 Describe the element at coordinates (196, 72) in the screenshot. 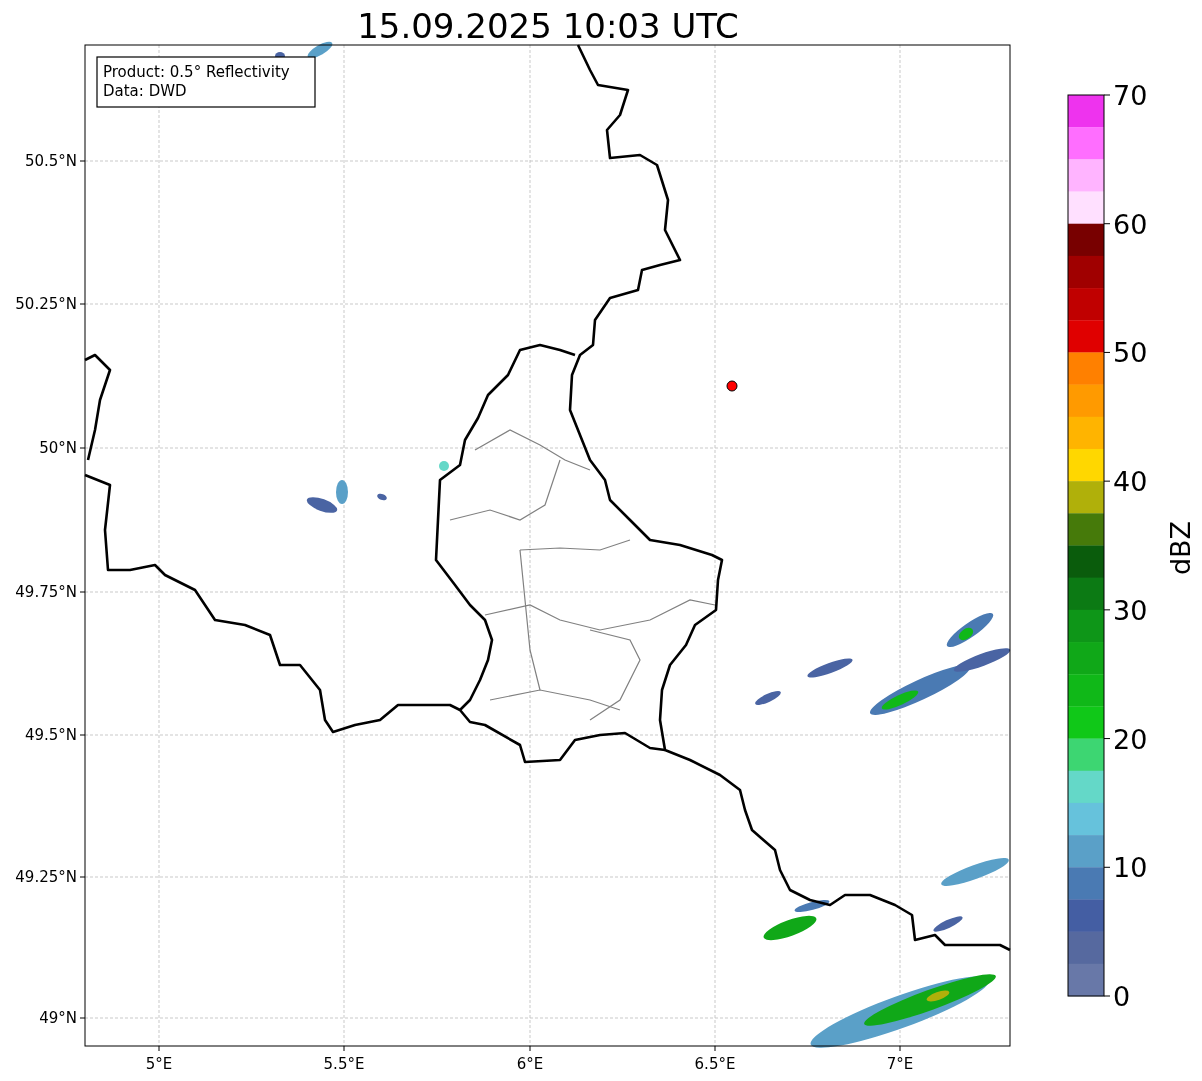

I see `info-text: Product: 0.5° Reflectivity` at that location.